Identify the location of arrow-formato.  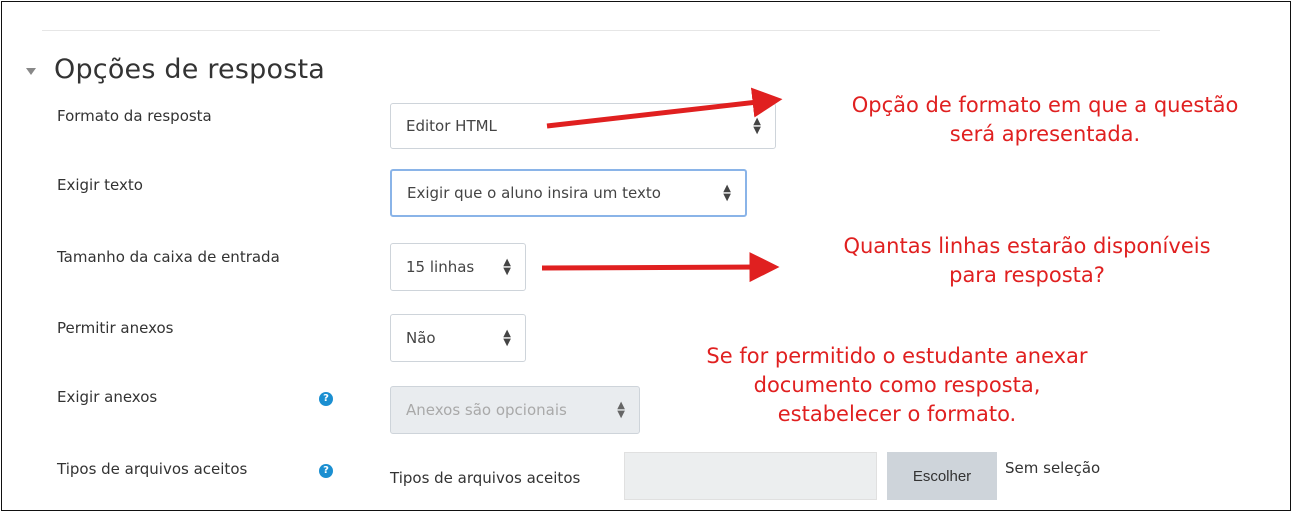
(664, 108).